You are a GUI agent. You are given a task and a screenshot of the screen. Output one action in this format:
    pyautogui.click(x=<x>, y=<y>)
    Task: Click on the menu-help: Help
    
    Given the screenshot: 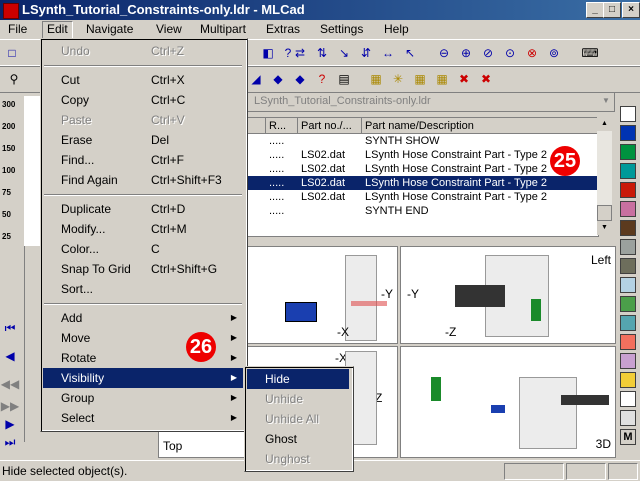 What is the action you would take?
    pyautogui.click(x=396, y=29)
    